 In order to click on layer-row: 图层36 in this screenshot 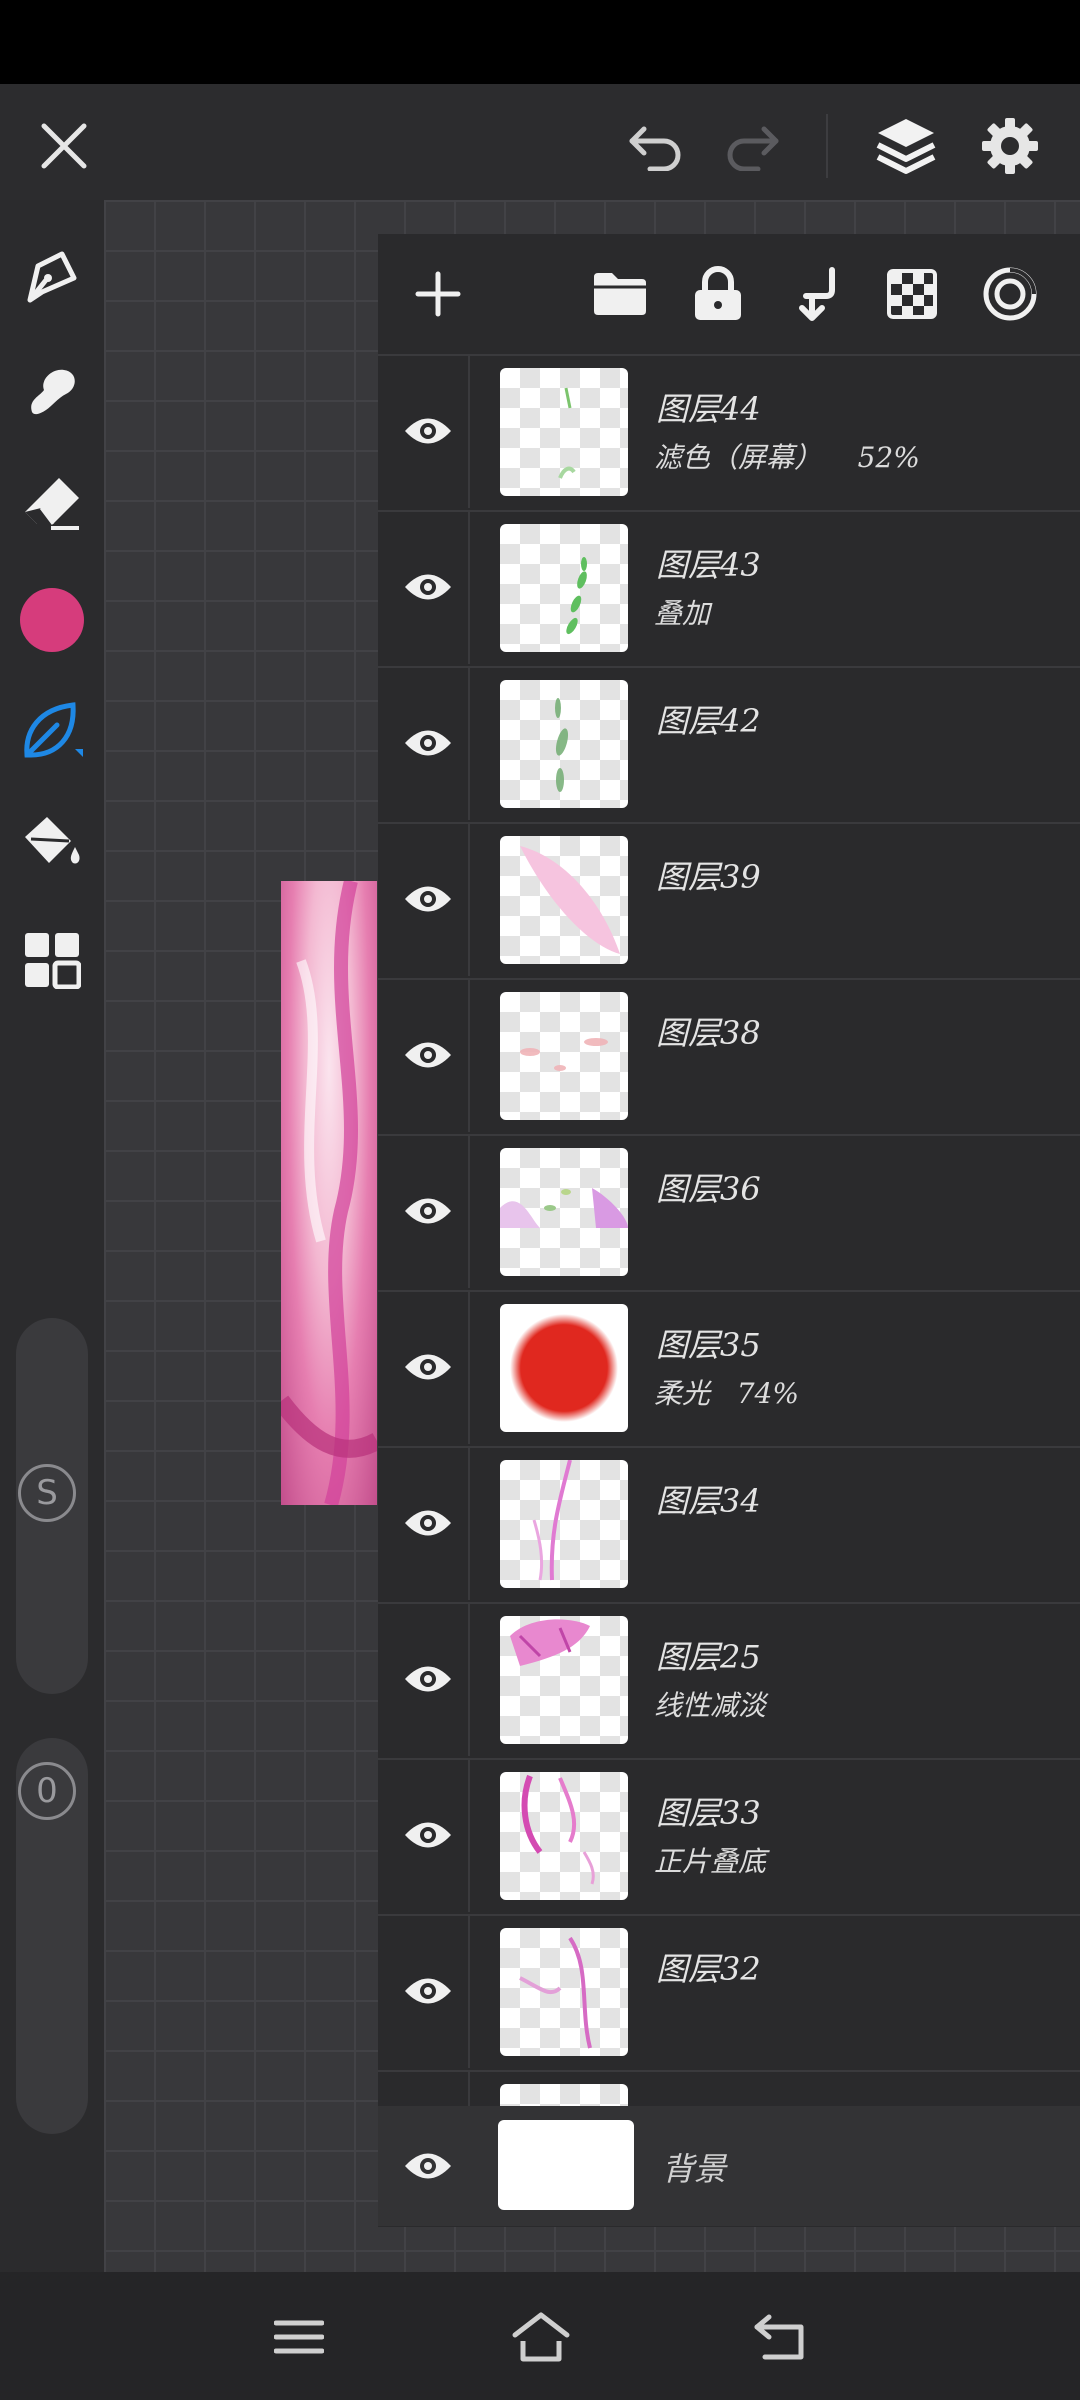, I will do `click(729, 1211)`.